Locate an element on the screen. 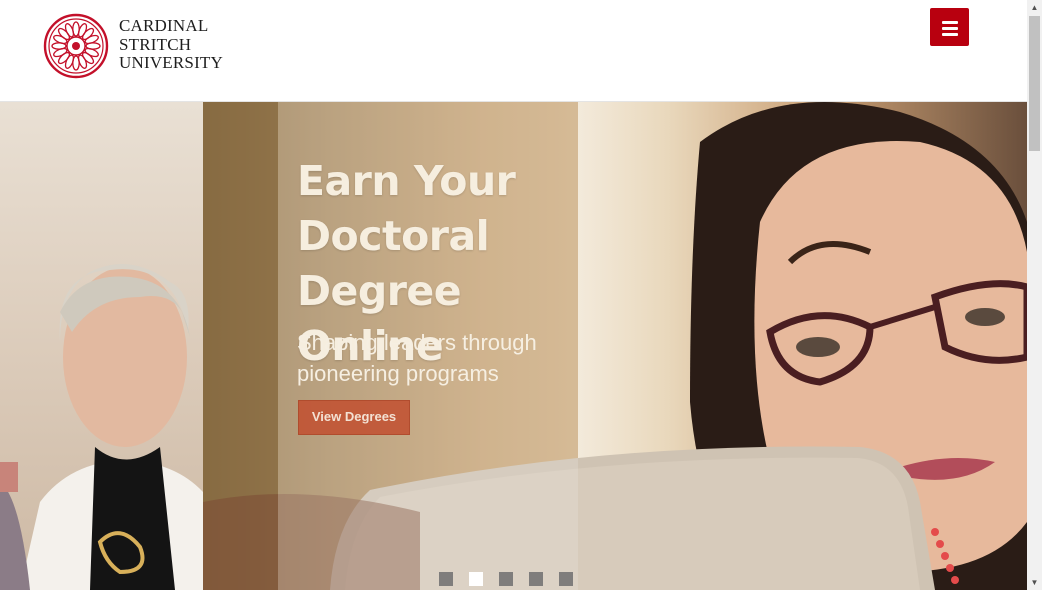 This screenshot has height=590, width=1042. logo-line-2: STRITCH is located at coordinates (155, 44).